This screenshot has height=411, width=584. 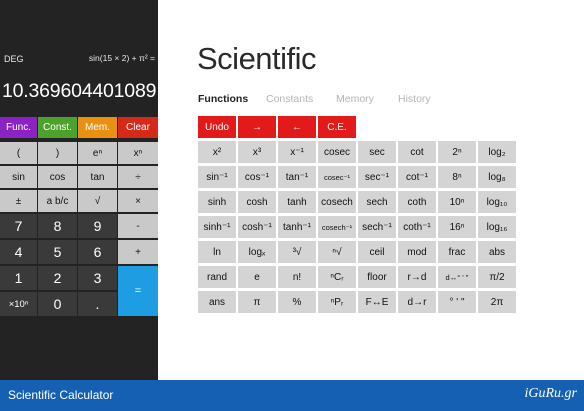 What do you see at coordinates (18, 278) in the screenshot?
I see `digit-1-key: 1` at bounding box center [18, 278].